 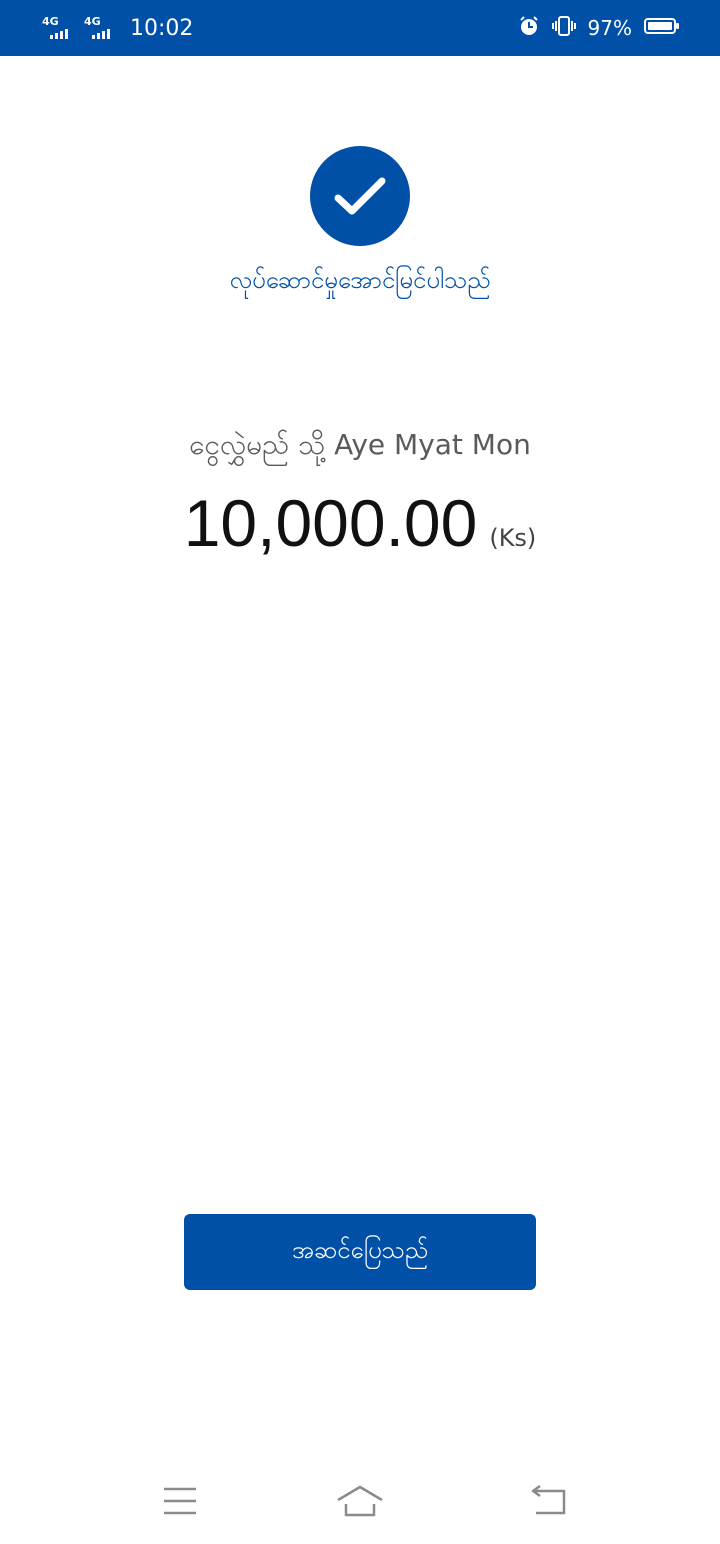 What do you see at coordinates (92, 21) in the screenshot?
I see `network-type-label-2: 4G` at bounding box center [92, 21].